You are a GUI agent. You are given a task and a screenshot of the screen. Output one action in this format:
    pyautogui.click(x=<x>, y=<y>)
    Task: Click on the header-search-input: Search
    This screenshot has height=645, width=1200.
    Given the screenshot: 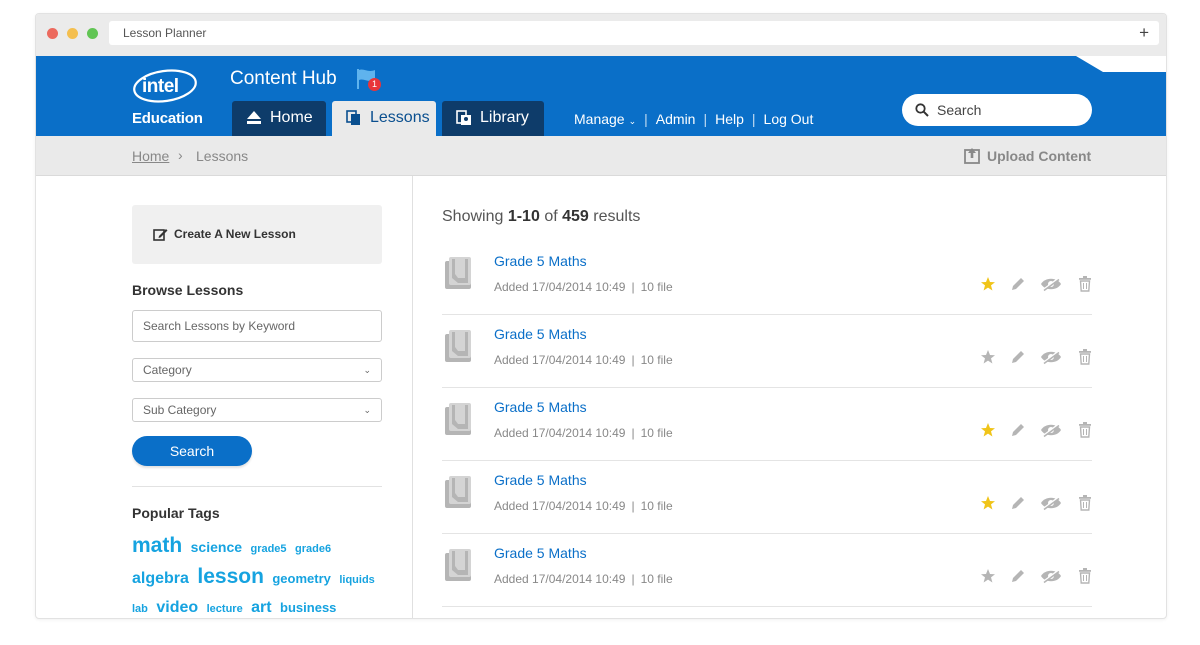 What is the action you would take?
    pyautogui.click(x=997, y=110)
    